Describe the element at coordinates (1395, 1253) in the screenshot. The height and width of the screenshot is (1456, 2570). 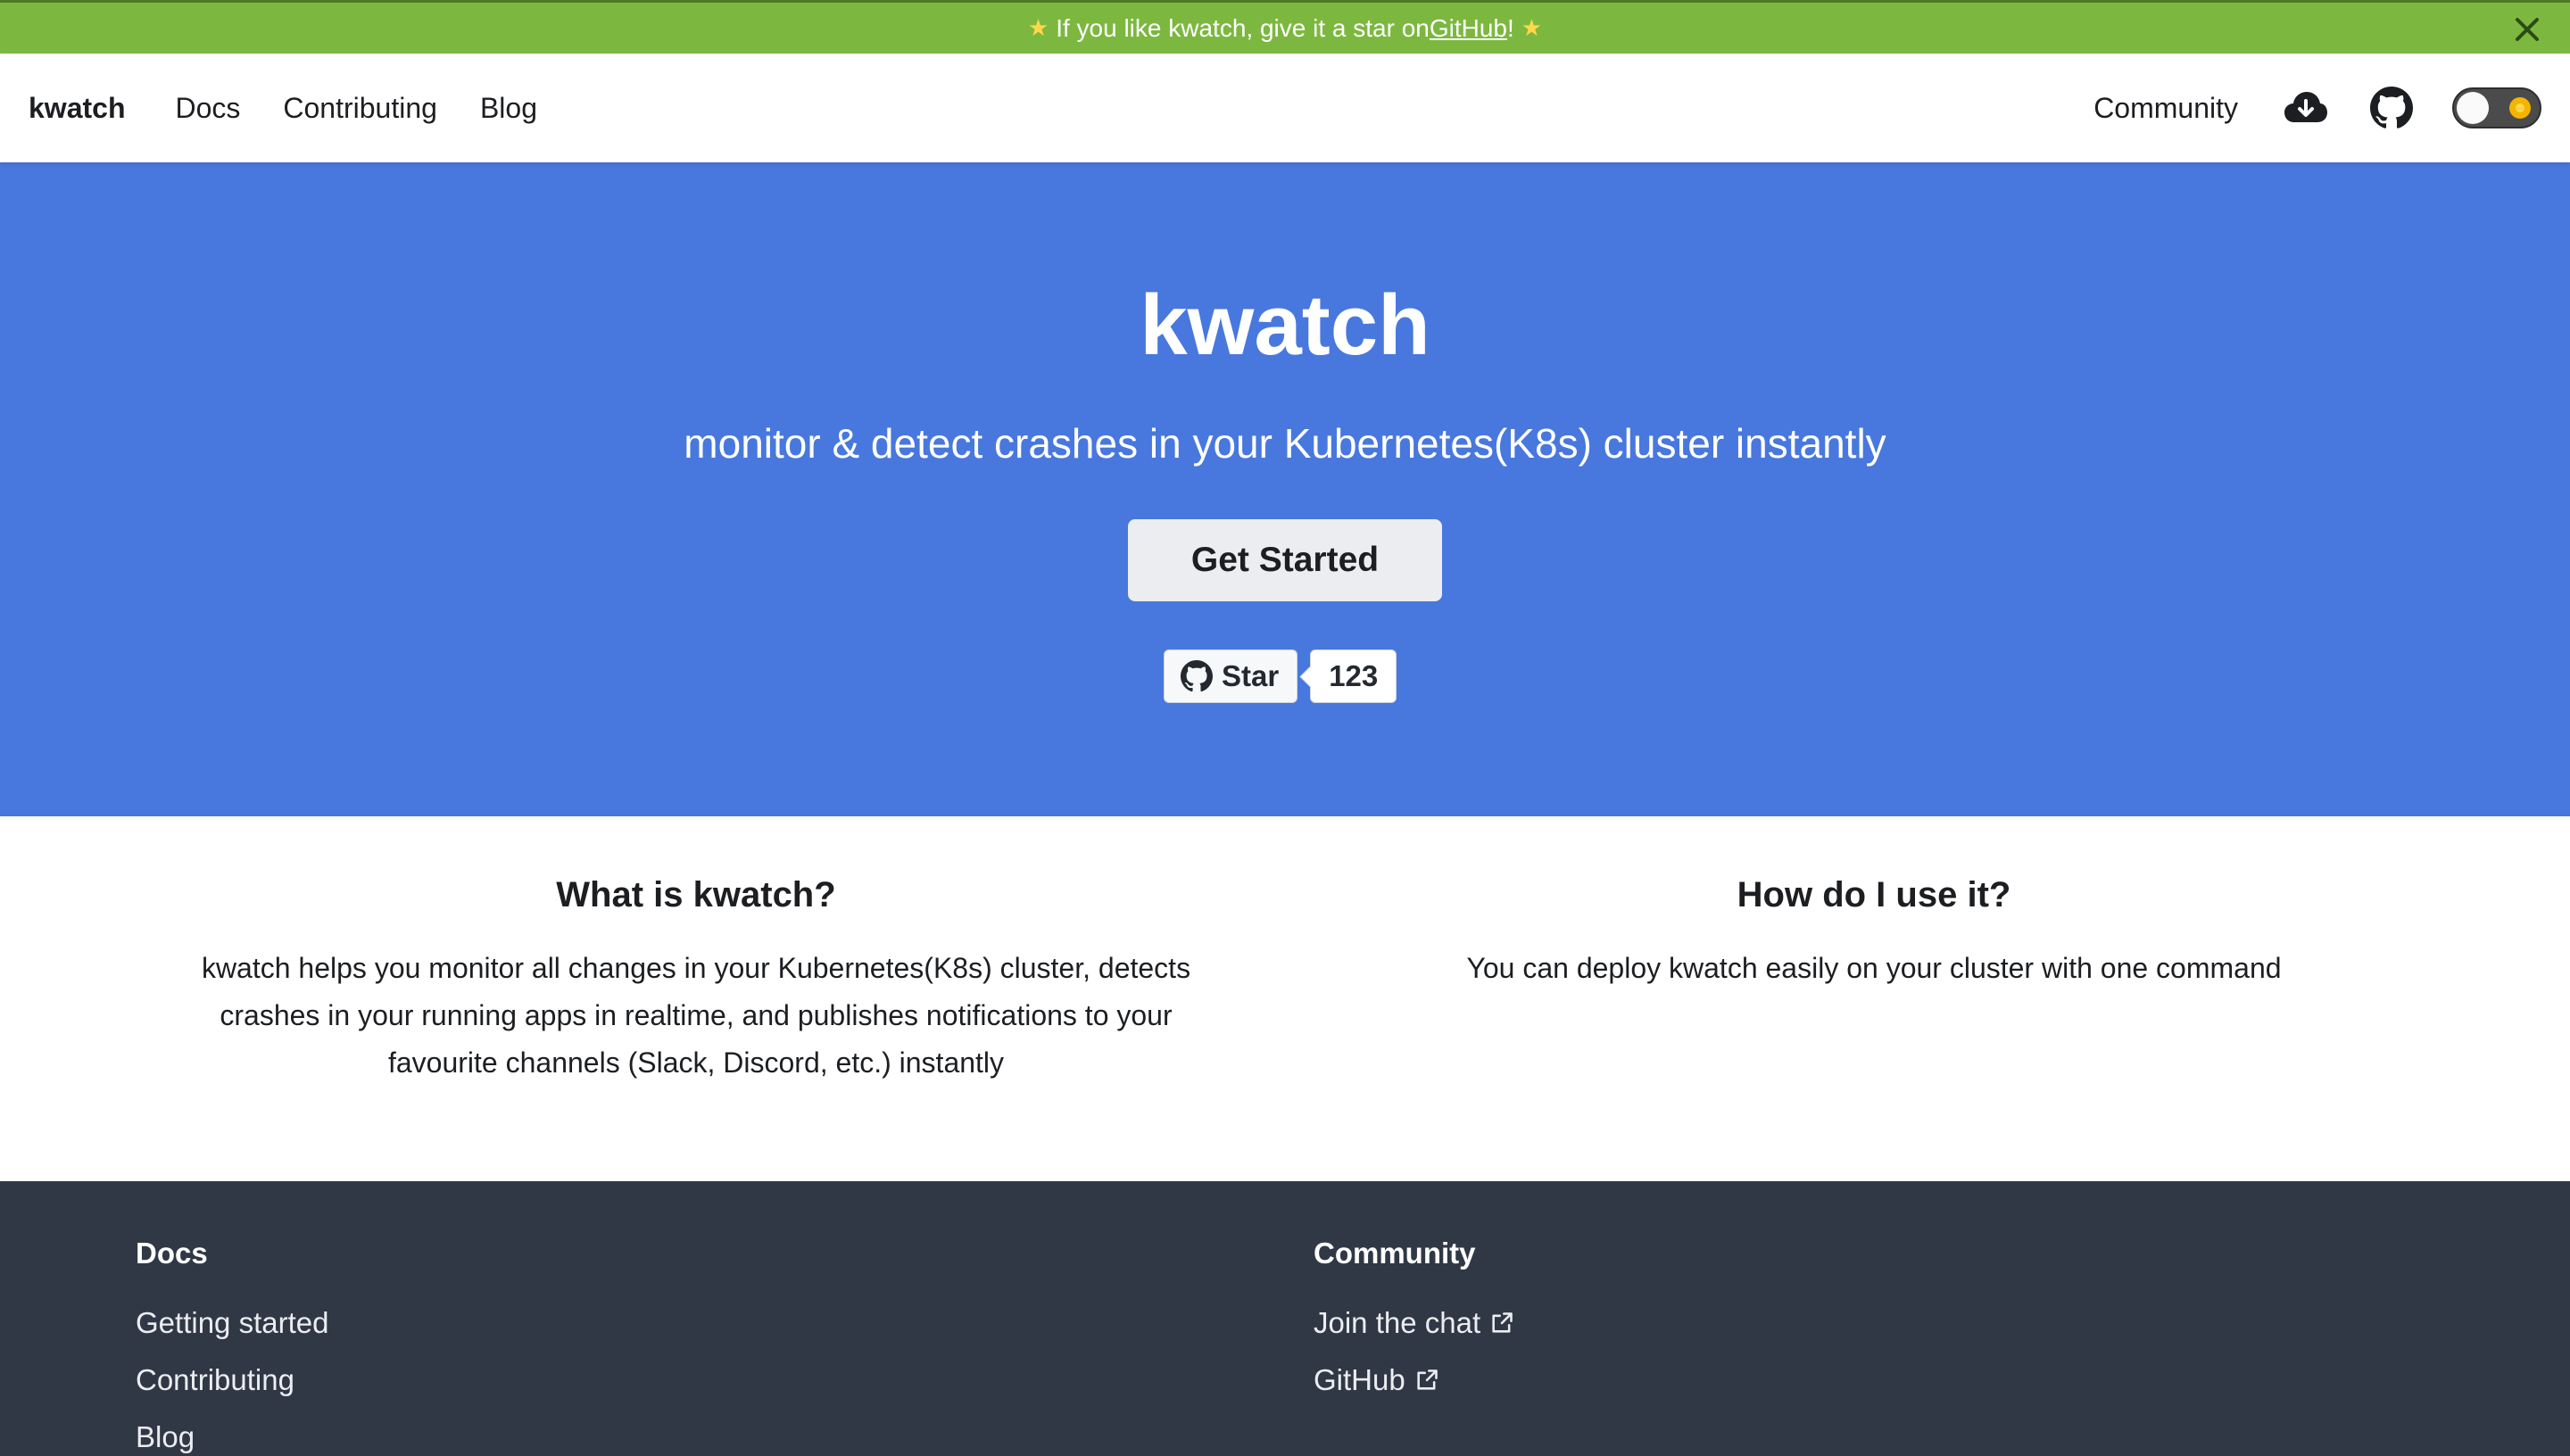
I see `footer-title: Community` at that location.